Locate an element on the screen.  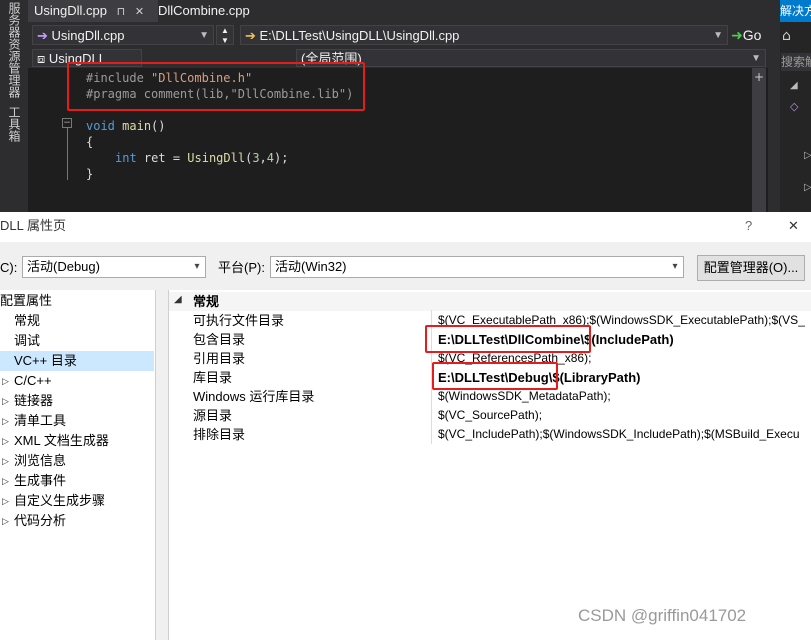
tab-label: DllCombine.cpp is located at coordinates (204, 10).